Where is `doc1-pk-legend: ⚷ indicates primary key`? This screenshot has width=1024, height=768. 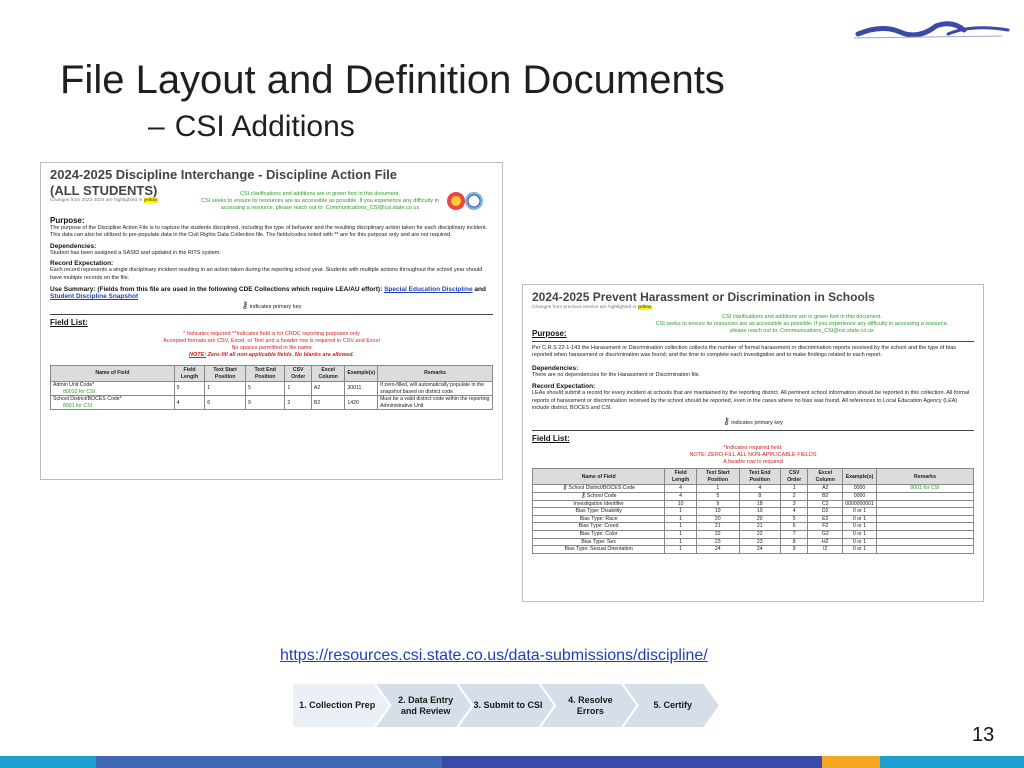 doc1-pk-legend: ⚷ indicates primary key is located at coordinates (271, 305).